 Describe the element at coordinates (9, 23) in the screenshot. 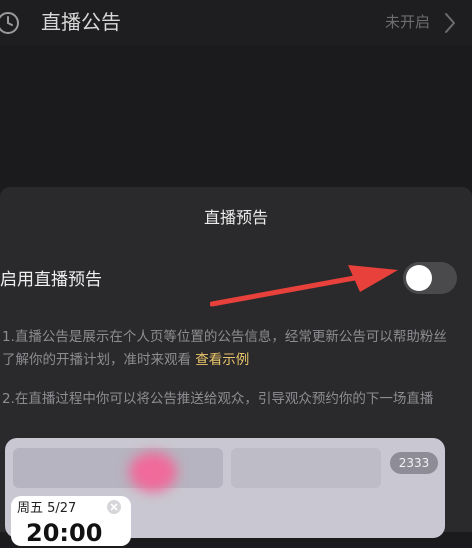

I see `clock-icon` at that location.